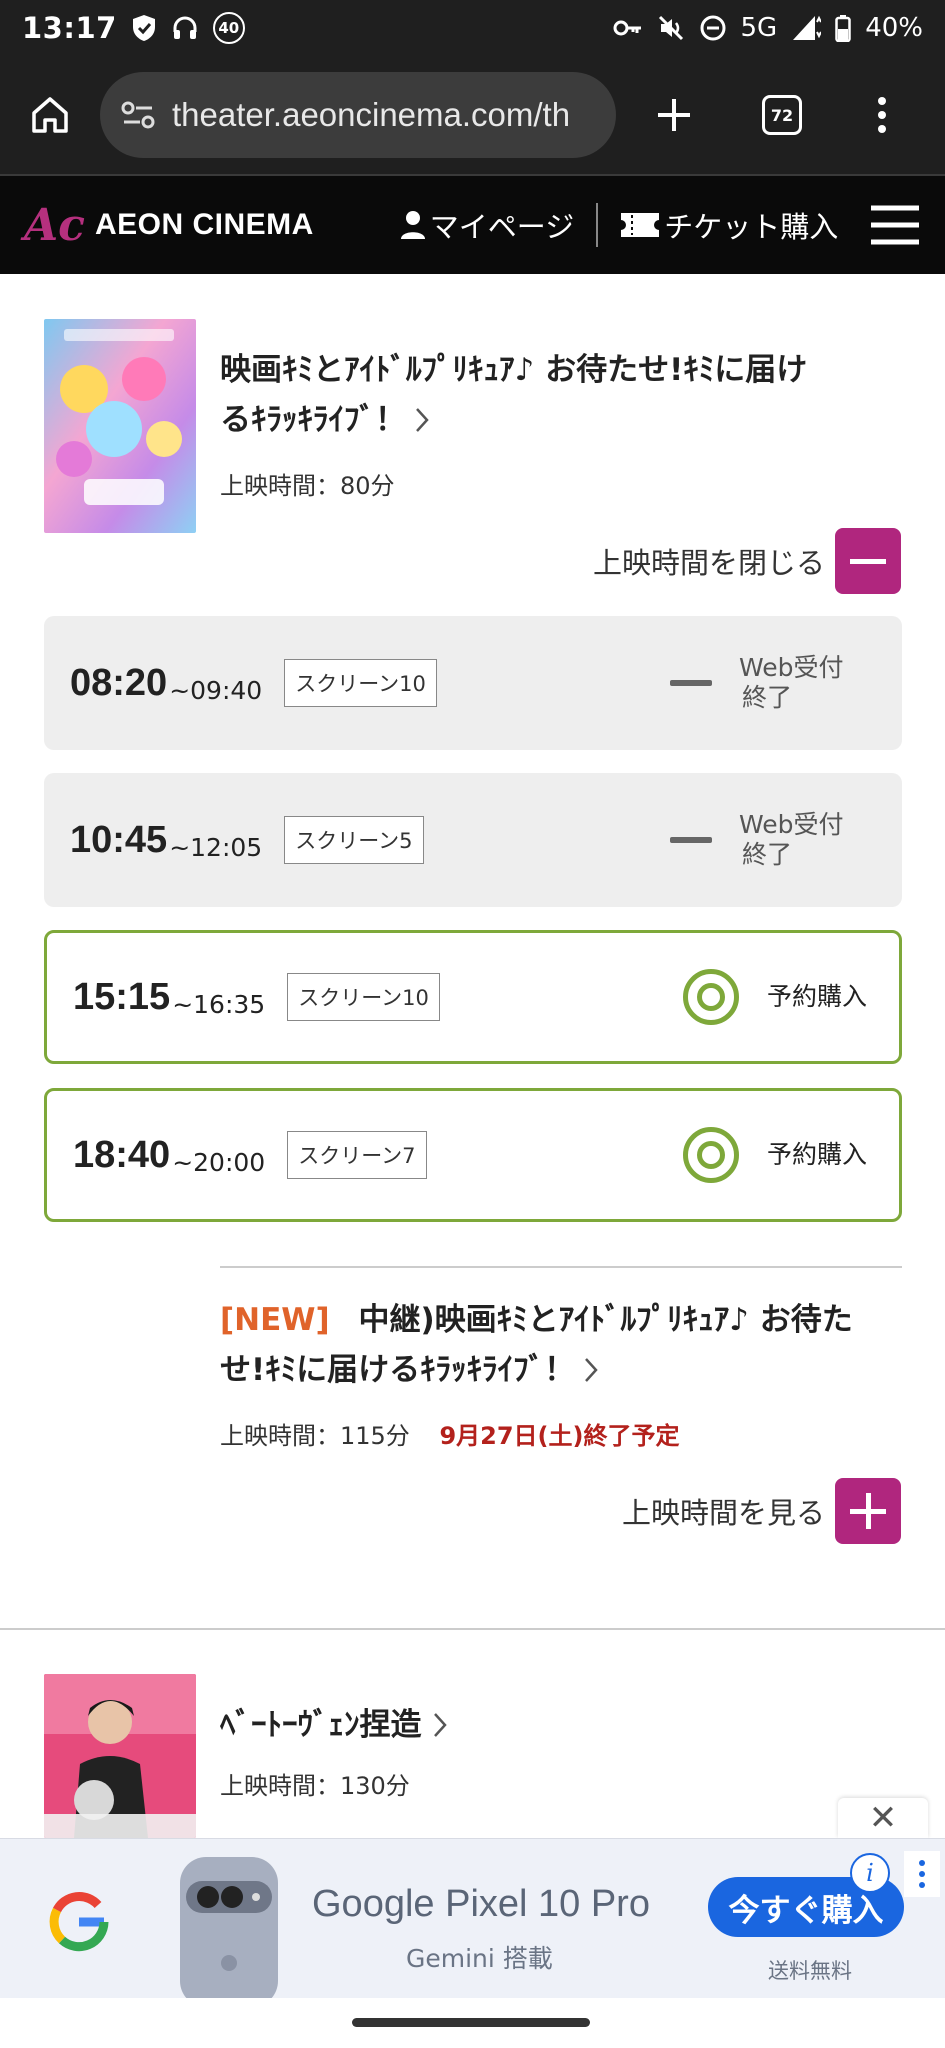  What do you see at coordinates (321, 1725) in the screenshot?
I see `movie-title-text: ﾍﾞｰﾄｰｳﾞｪﾝ捏造` at bounding box center [321, 1725].